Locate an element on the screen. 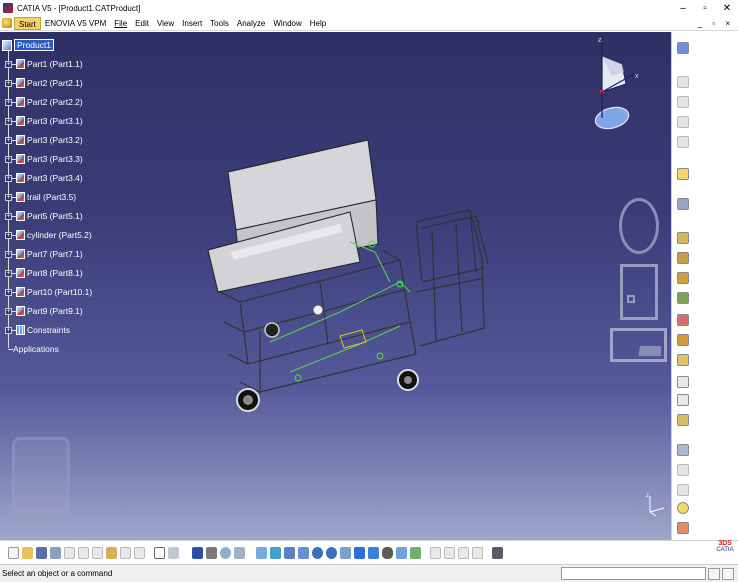 This screenshot has width=738, height=582. tree-node: + Part1 (Part1.1) is located at coordinates (42, 64).